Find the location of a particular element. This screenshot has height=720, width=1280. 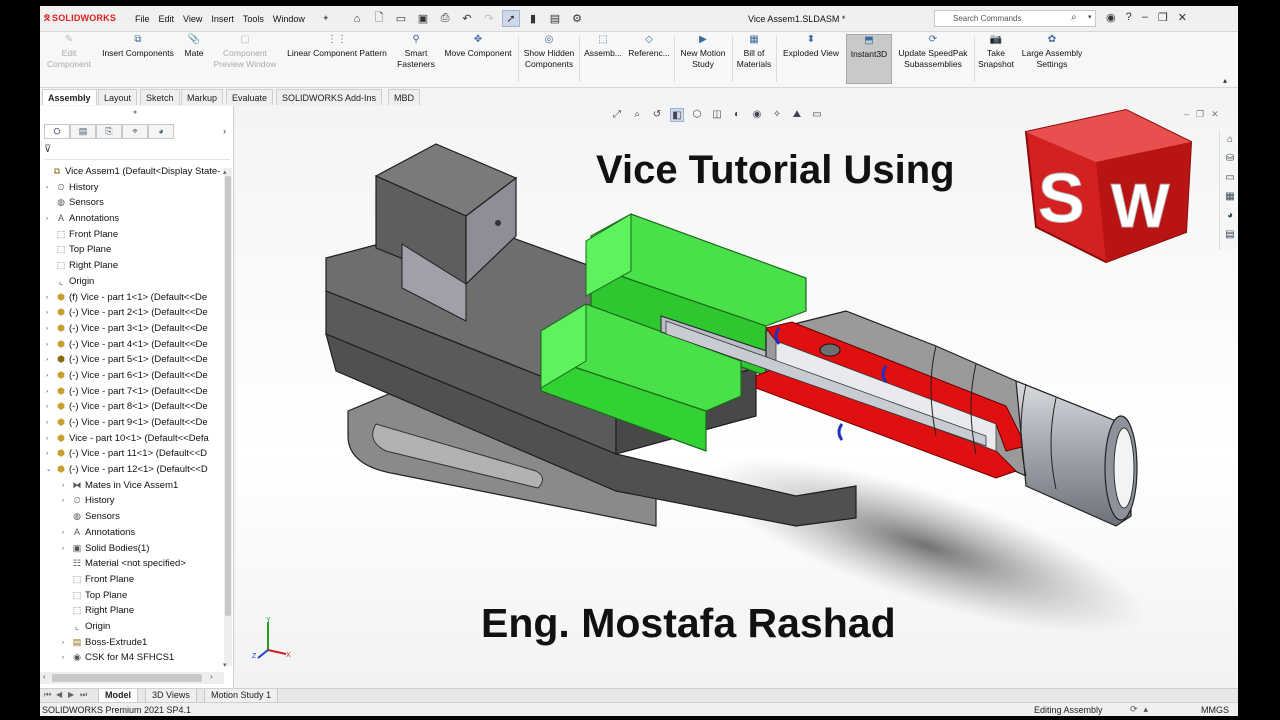

tree-item: › ⬢ (-) Vice - part 7<1> (Default<<De is located at coordinates (135, 392).